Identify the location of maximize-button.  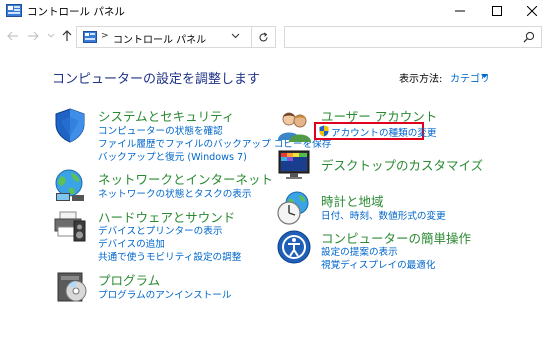
(497, 11).